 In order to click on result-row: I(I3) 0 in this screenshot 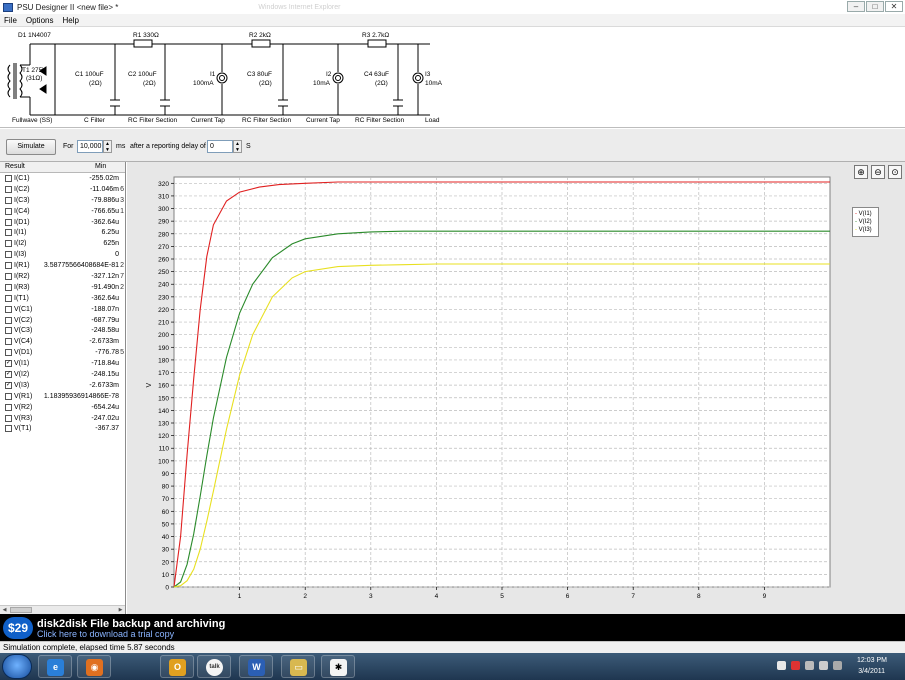, I will do `click(62, 254)`.